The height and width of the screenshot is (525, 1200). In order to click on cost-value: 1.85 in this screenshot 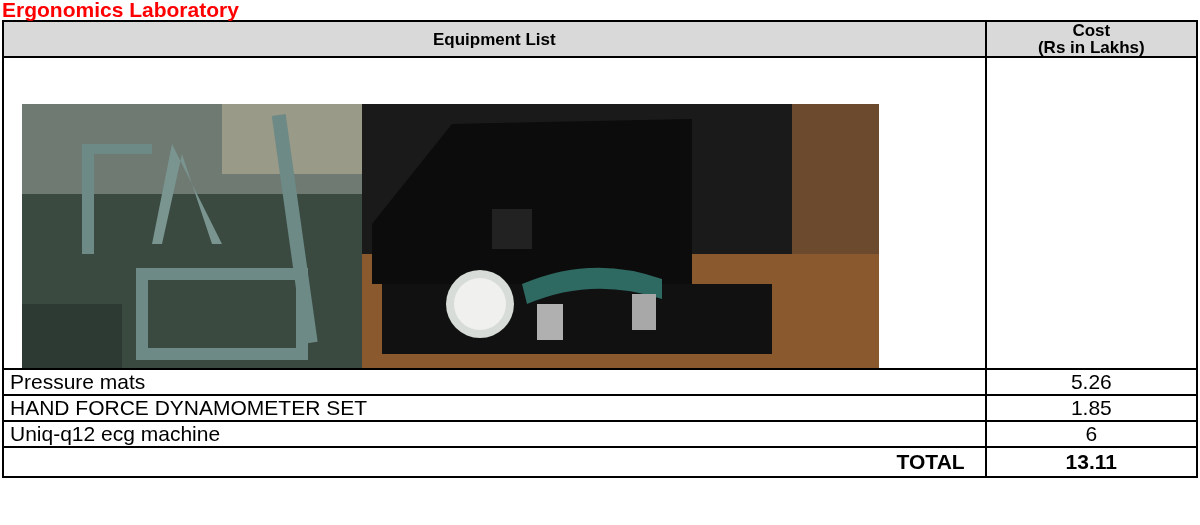, I will do `click(1091, 407)`.